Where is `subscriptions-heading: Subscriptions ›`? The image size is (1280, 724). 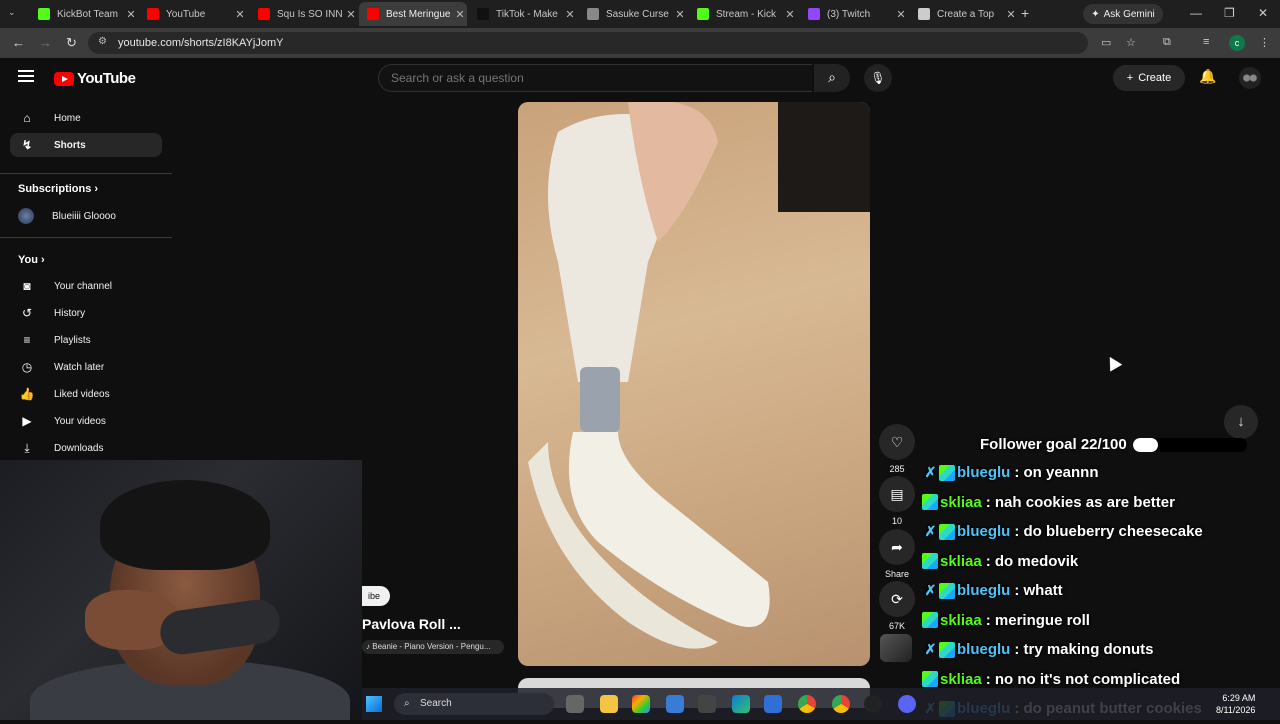 subscriptions-heading: Subscriptions › is located at coordinates (58, 189).